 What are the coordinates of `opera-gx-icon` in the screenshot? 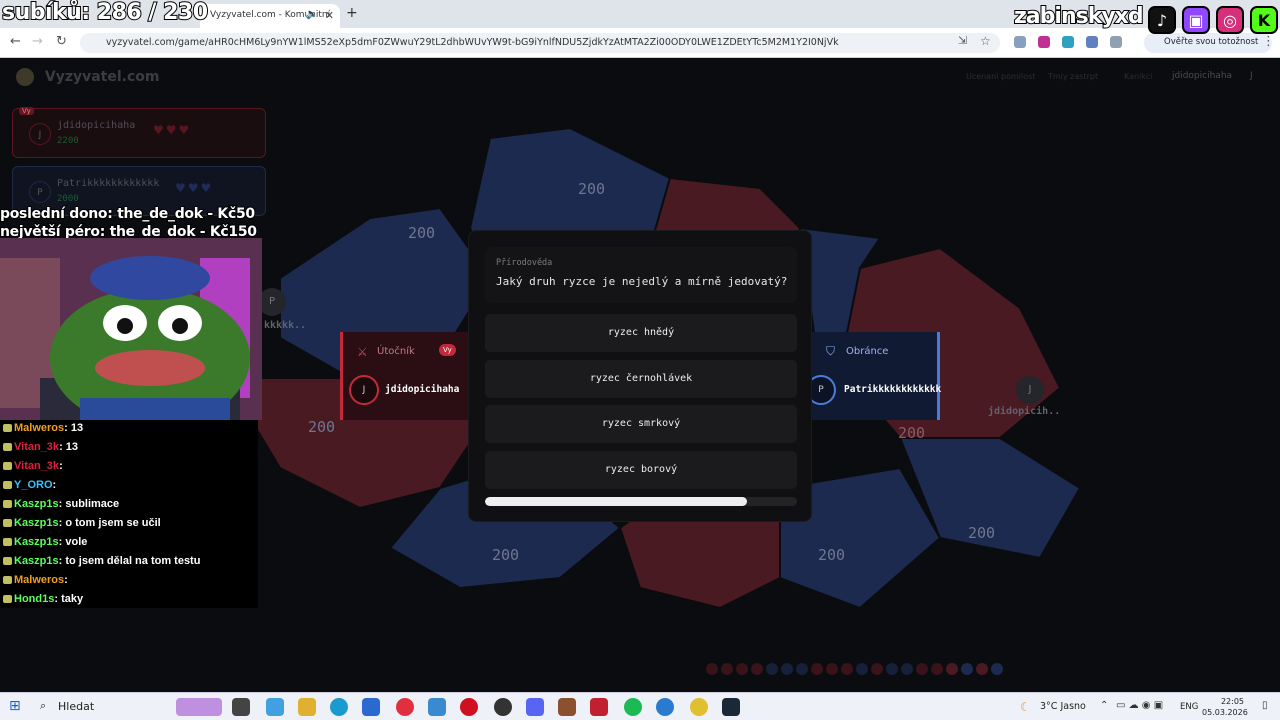 It's located at (405, 707).